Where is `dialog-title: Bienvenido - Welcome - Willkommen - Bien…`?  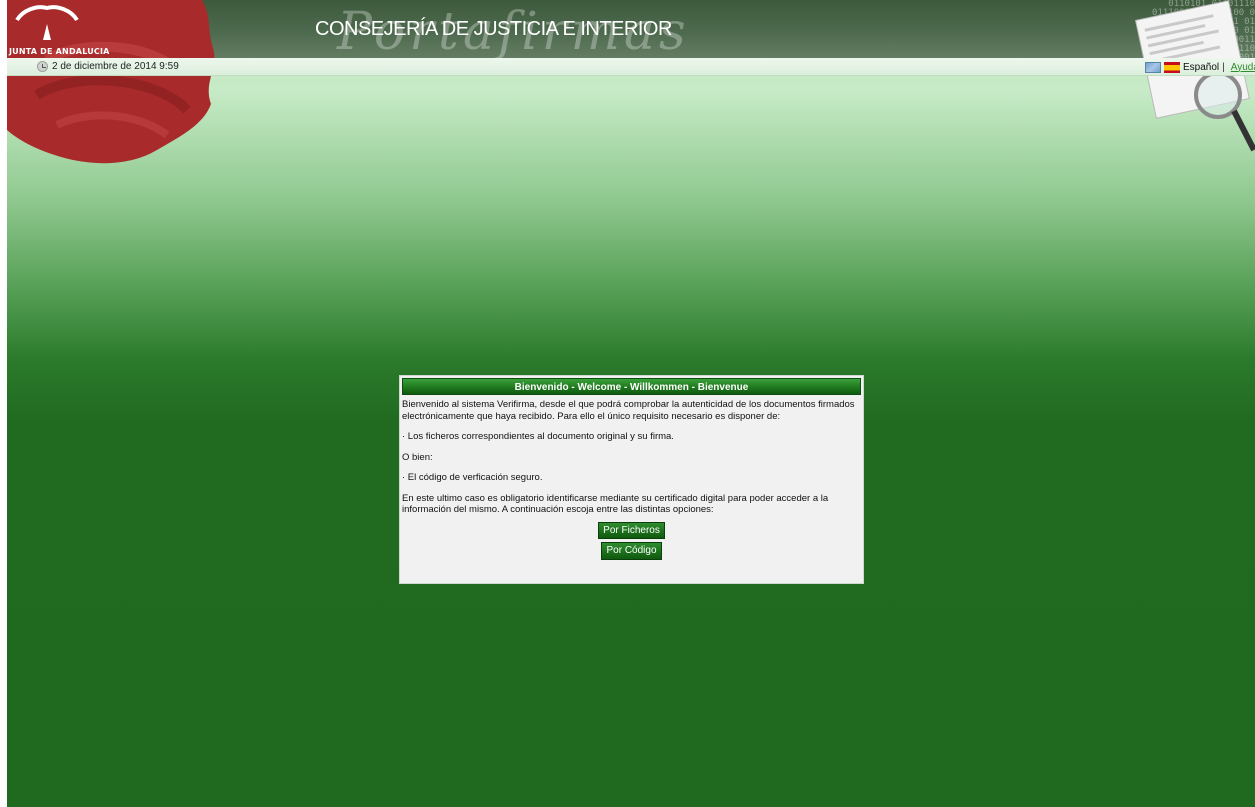 dialog-title: Bienvenido - Welcome - Willkommen - Bien… is located at coordinates (631, 386).